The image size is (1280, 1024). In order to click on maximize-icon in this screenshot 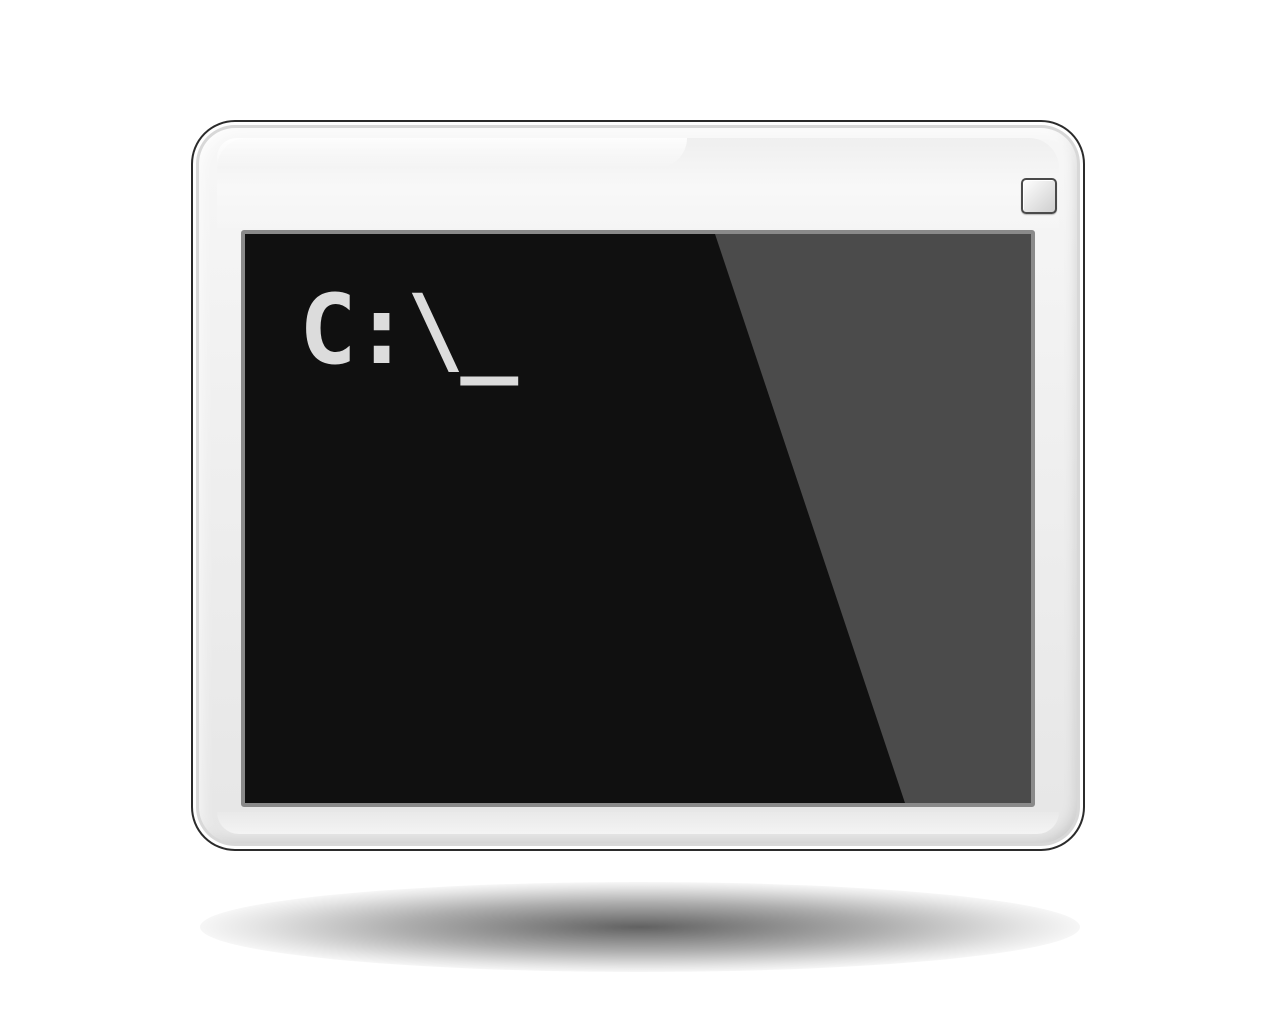, I will do `click(1039, 196)`.